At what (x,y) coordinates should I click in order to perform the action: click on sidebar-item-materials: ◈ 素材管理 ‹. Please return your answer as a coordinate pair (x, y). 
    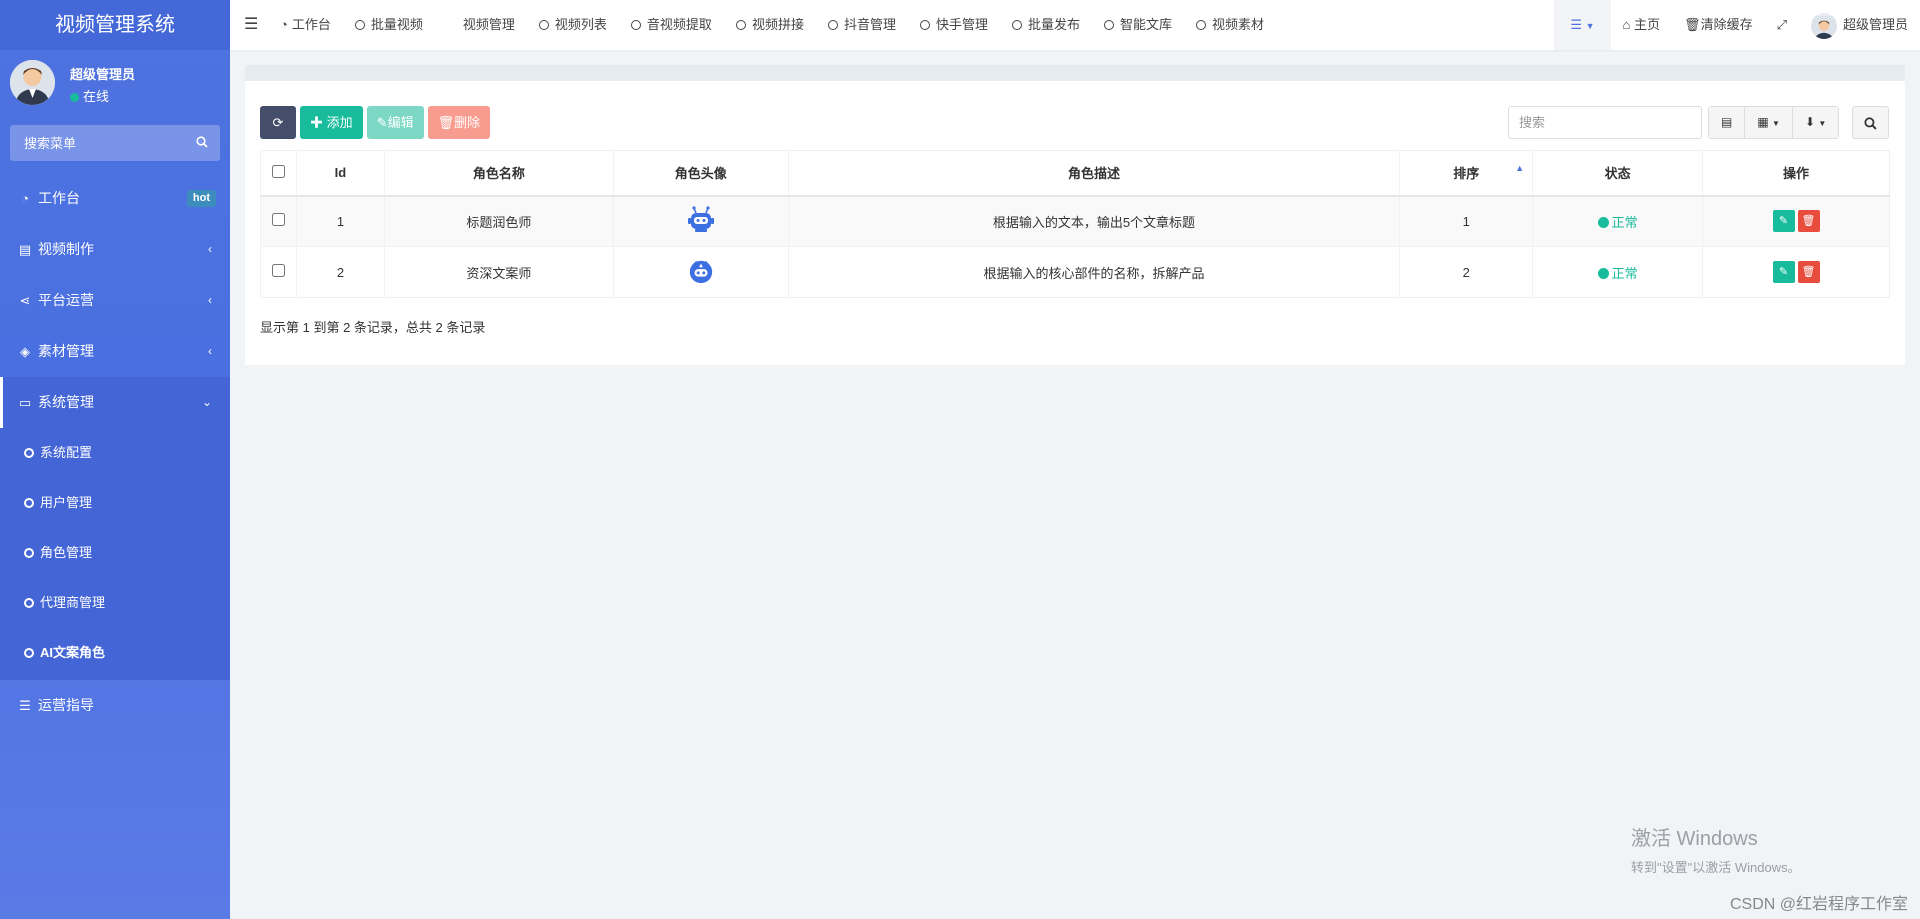
    Looking at the image, I should click on (115, 351).